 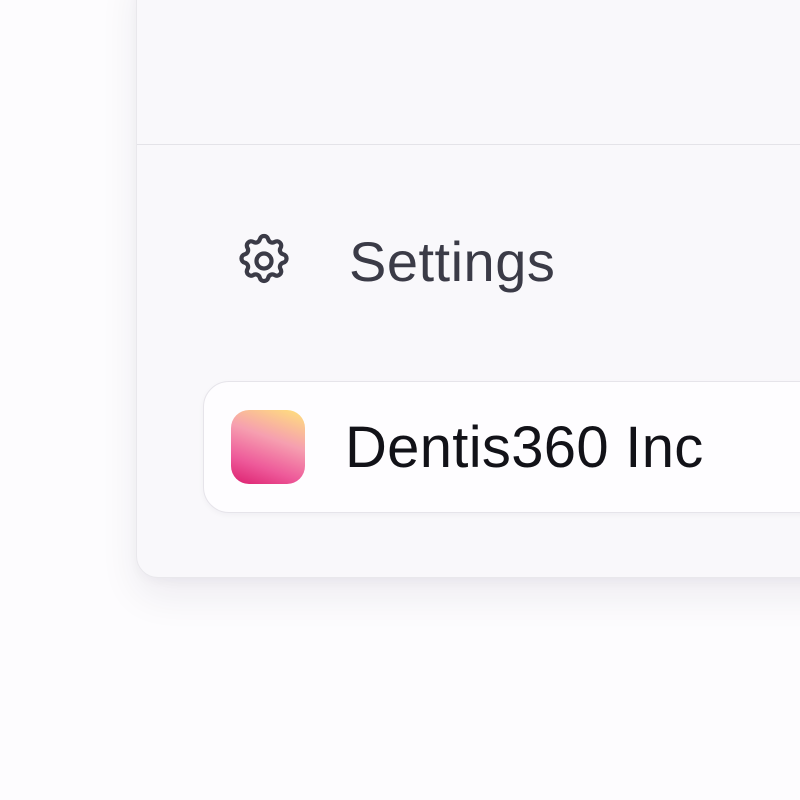 I want to click on org-switcher-button: Dentis360 Inc, so click(x=501, y=447).